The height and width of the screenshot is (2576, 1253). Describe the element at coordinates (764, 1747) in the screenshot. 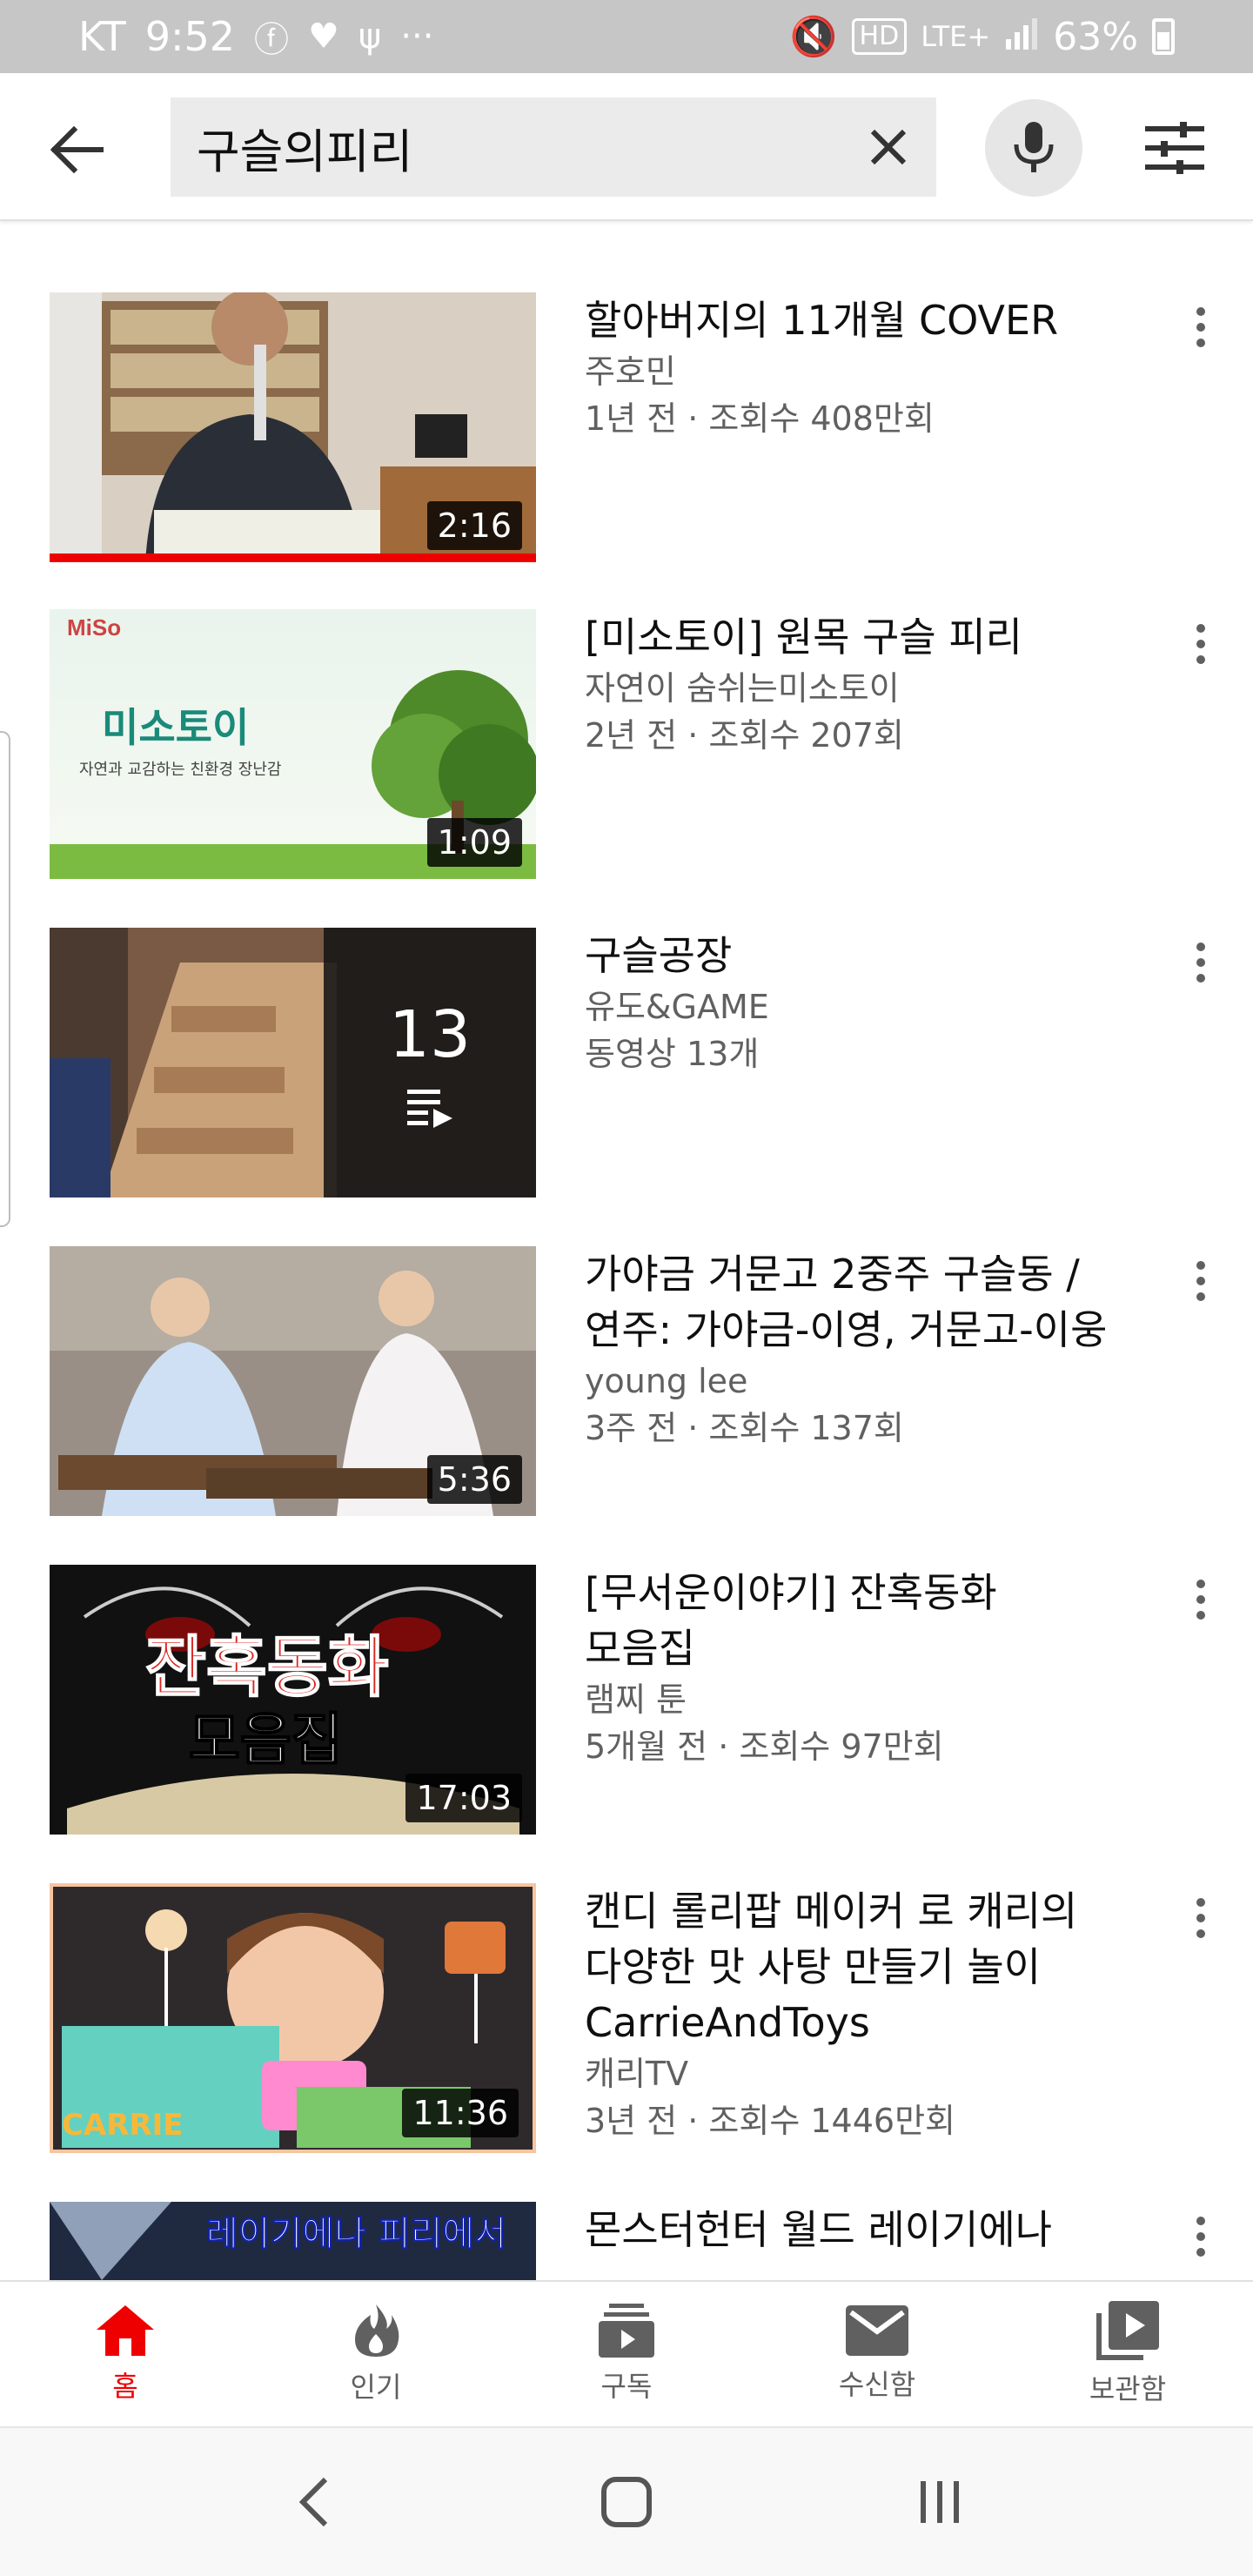

I see `video-stats: 5개월 전 · 조회수 97만회` at that location.